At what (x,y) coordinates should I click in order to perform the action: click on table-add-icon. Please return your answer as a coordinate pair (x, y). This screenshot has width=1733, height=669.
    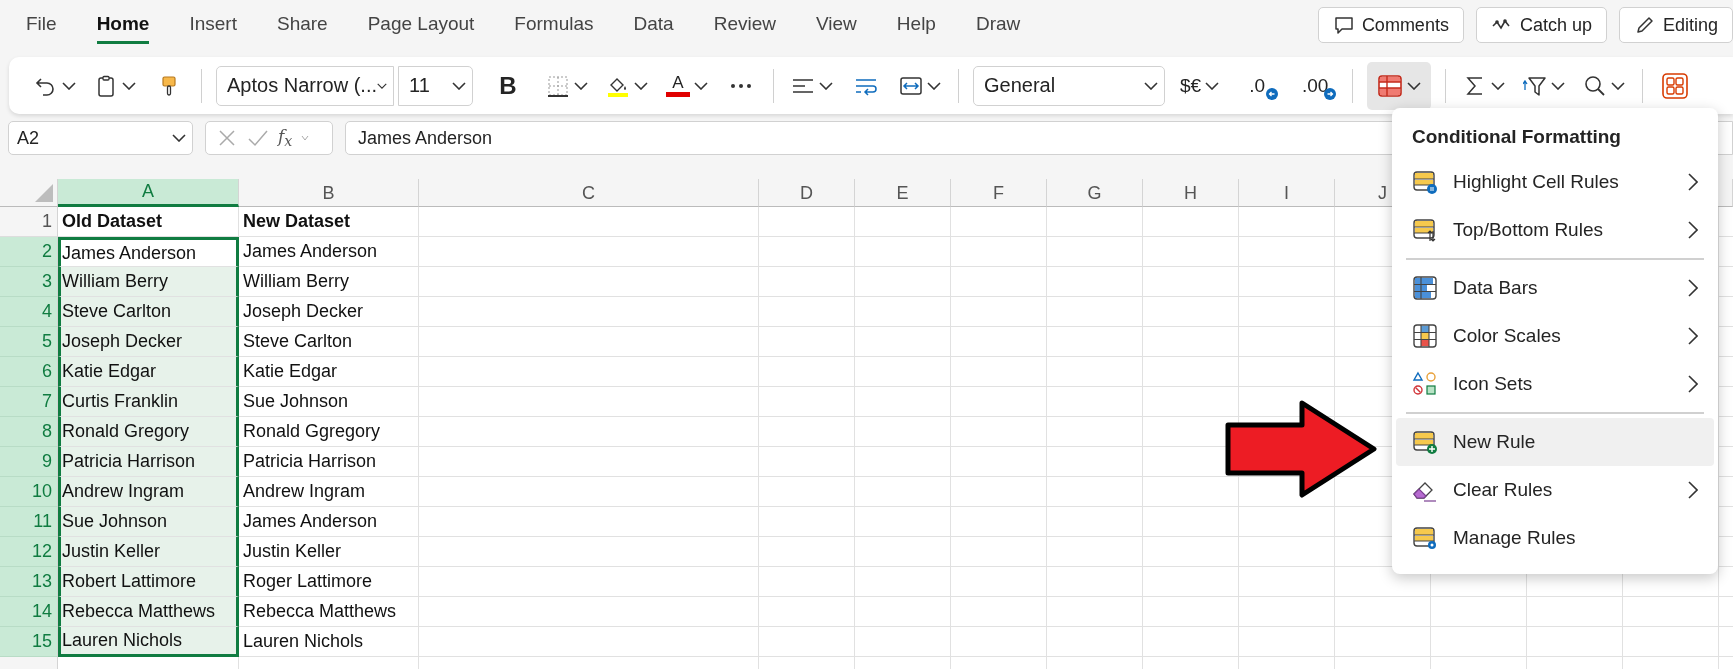
    Looking at the image, I should click on (1425, 442).